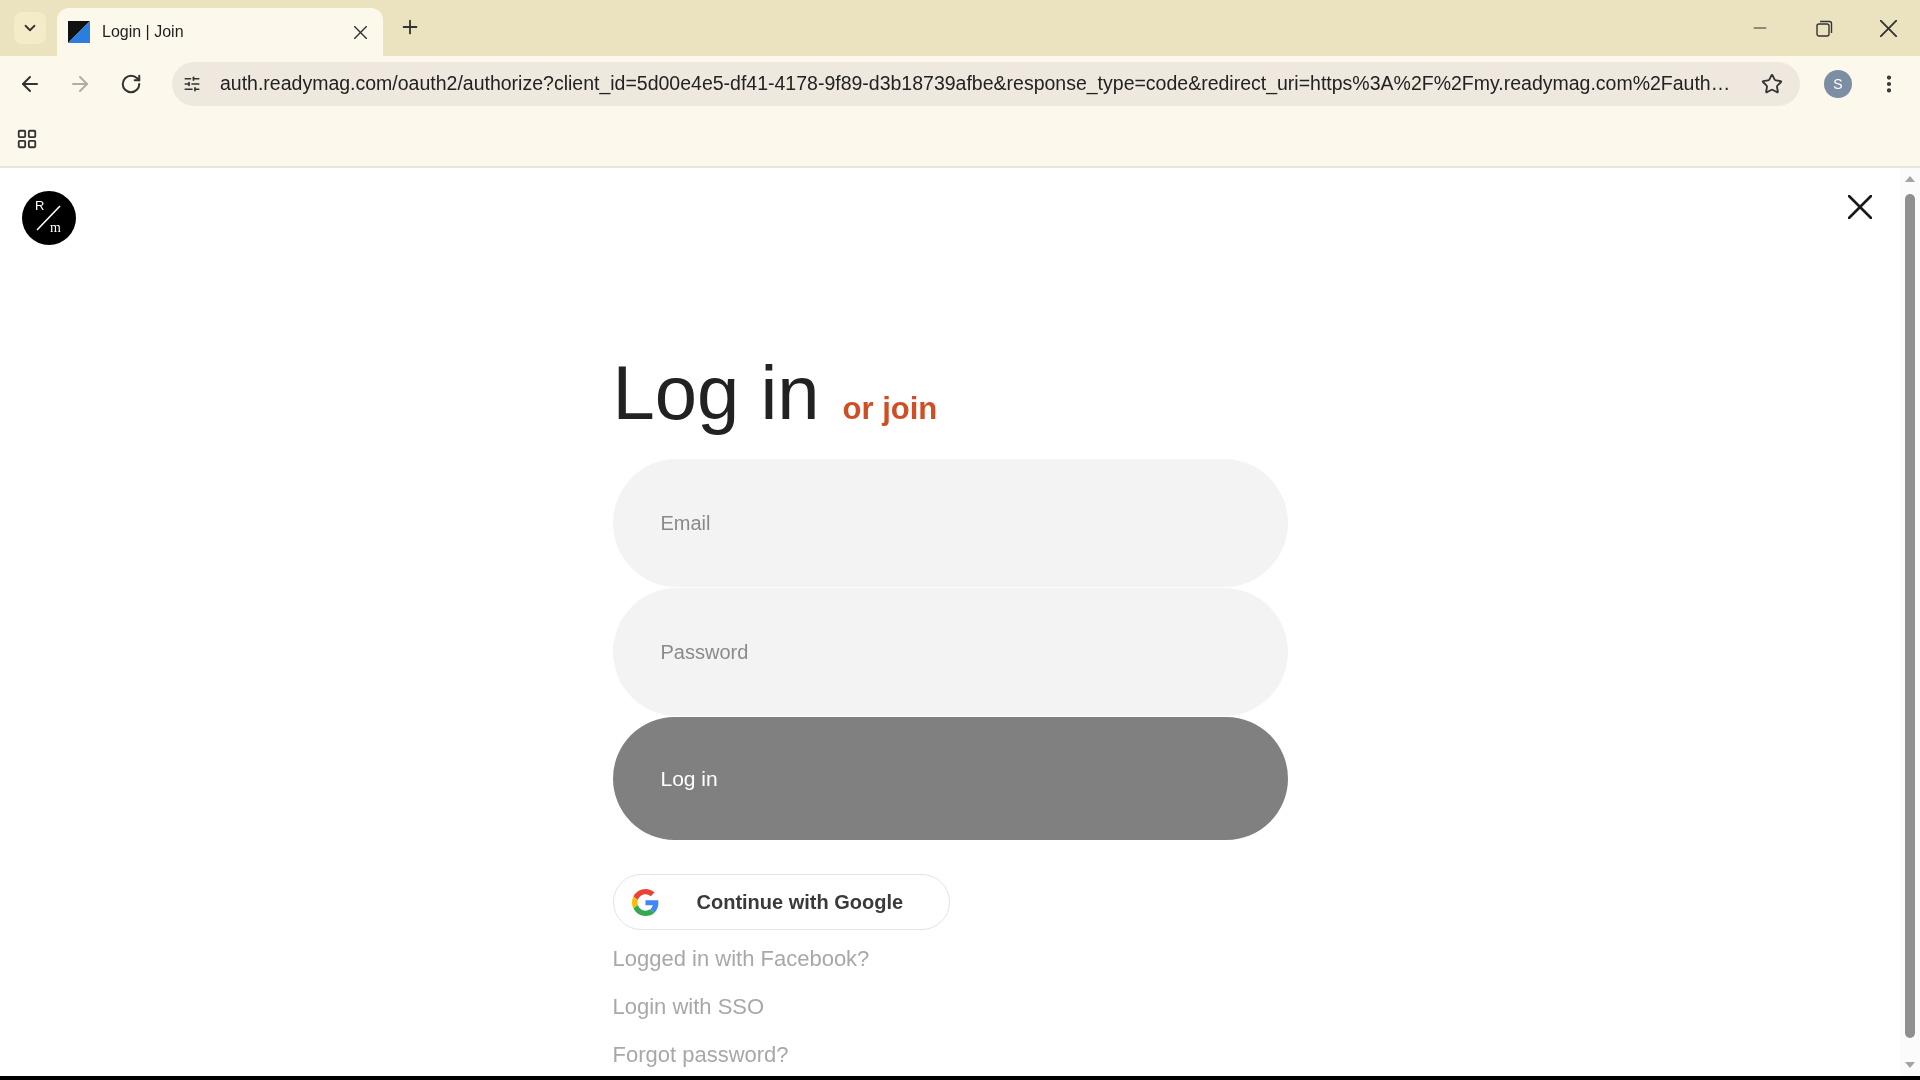 This screenshot has height=1080, width=1920. What do you see at coordinates (950, 652) in the screenshot?
I see `password-field: Password` at bounding box center [950, 652].